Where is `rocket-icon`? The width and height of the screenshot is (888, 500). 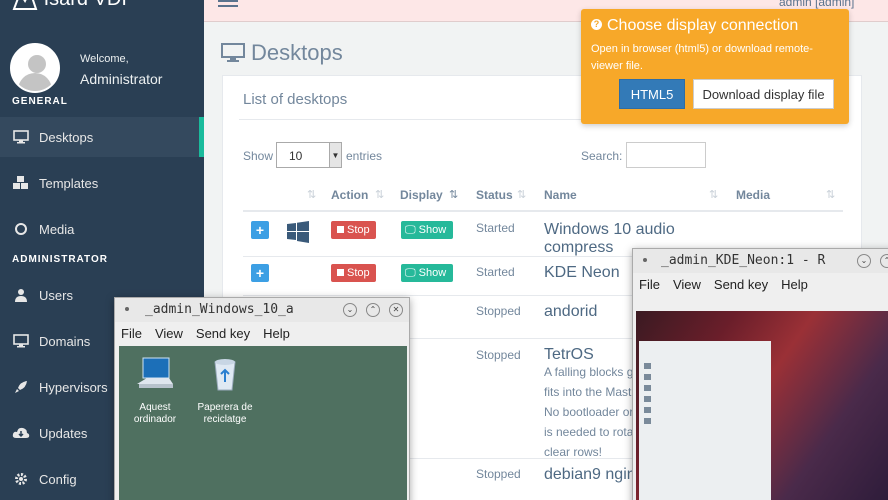 rocket-icon is located at coordinates (21, 387).